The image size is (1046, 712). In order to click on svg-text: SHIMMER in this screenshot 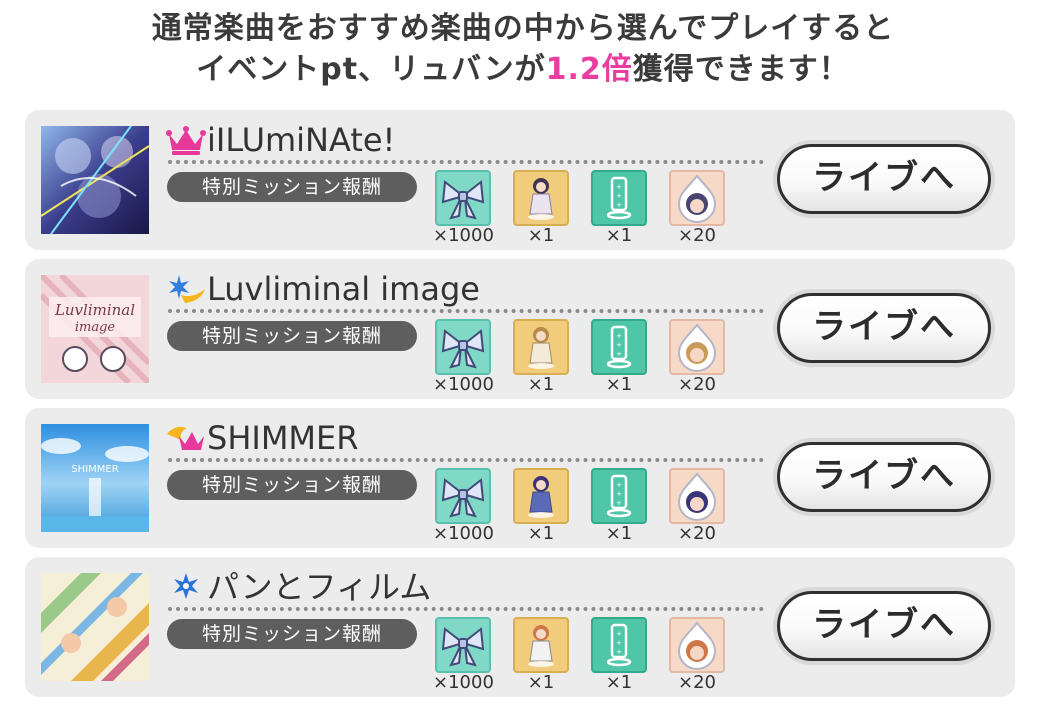, I will do `click(94, 469)`.